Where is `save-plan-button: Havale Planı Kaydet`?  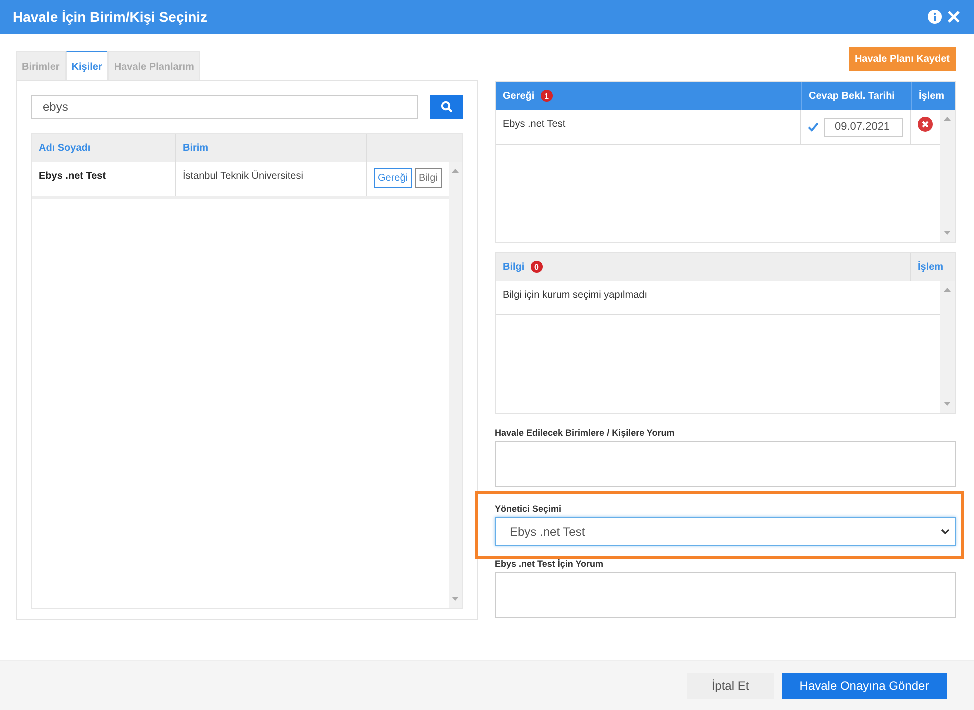
save-plan-button: Havale Planı Kaydet is located at coordinates (902, 59).